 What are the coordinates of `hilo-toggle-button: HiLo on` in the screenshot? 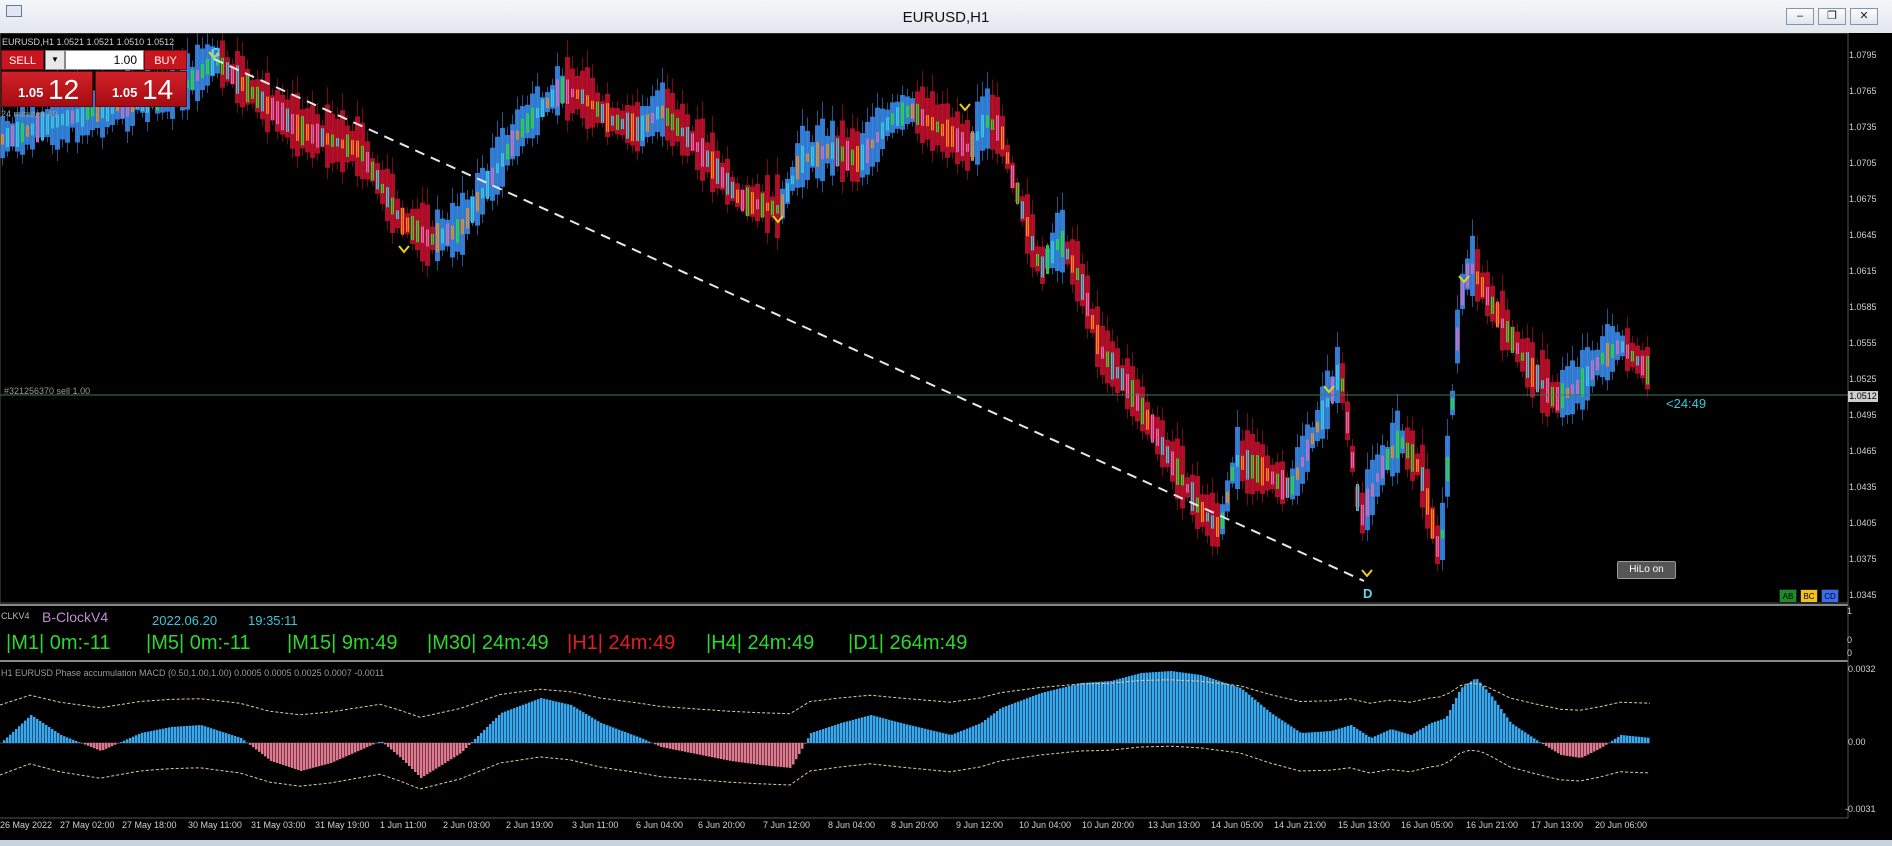 It's located at (1646, 570).